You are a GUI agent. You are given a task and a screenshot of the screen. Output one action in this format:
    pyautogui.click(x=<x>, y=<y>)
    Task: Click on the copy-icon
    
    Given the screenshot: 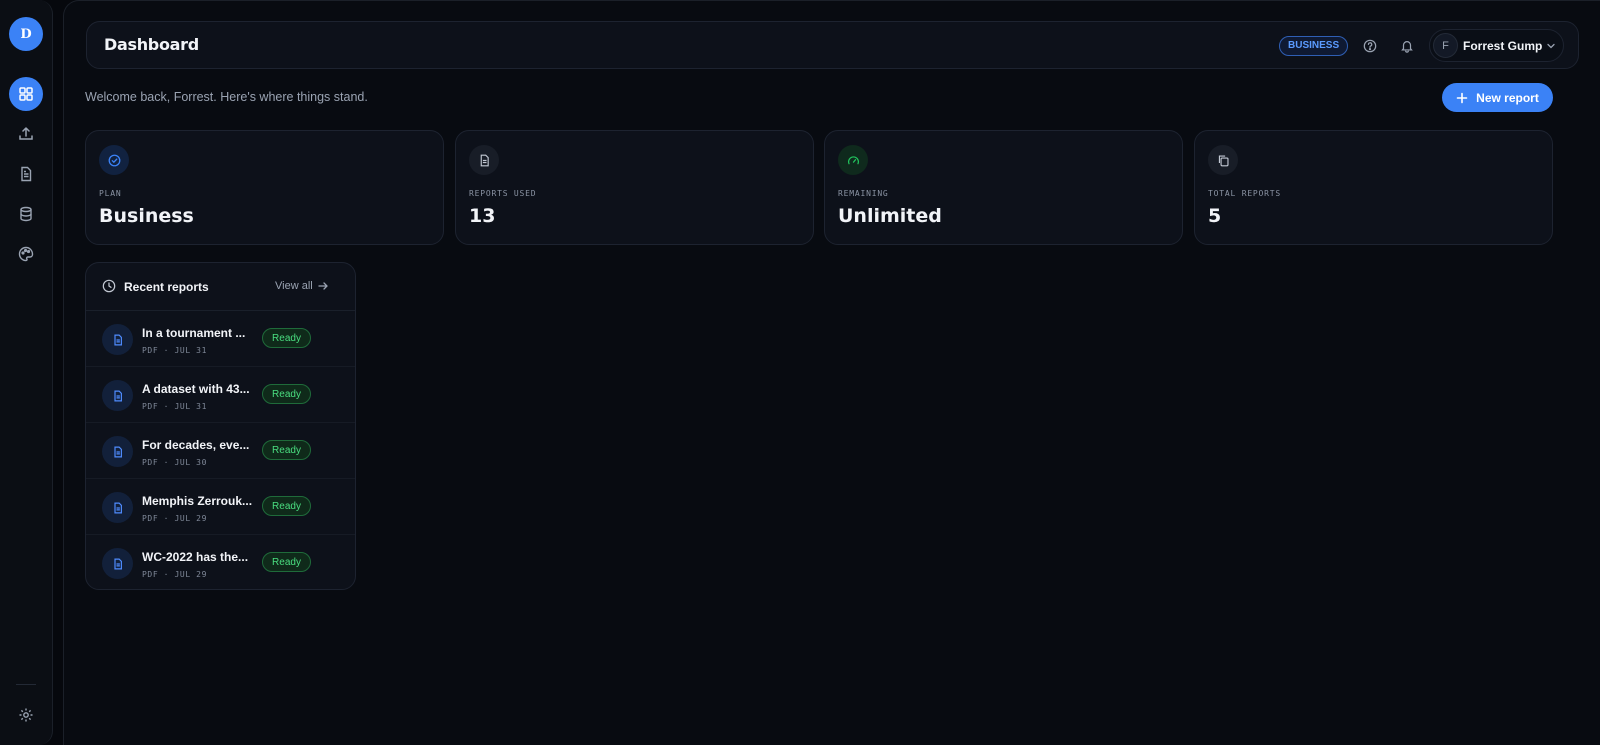 What is the action you would take?
    pyautogui.click(x=1223, y=160)
    